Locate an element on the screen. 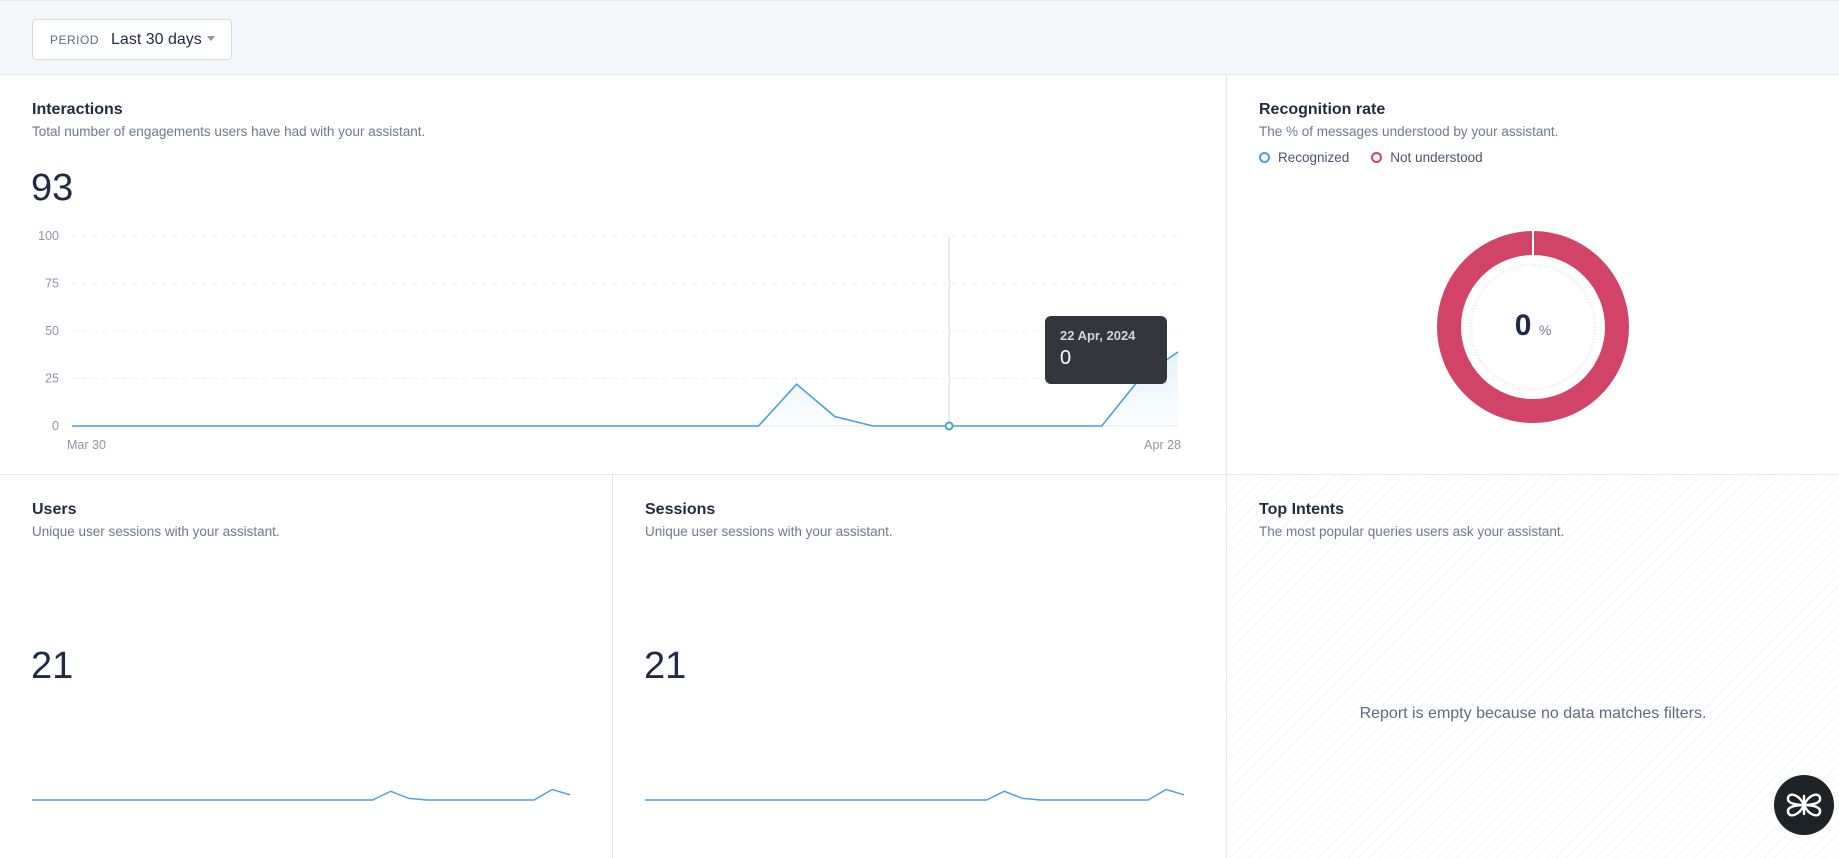 The width and height of the screenshot is (1839, 858). period-dropdown: PERIOD Last 30 days is located at coordinates (132, 39).